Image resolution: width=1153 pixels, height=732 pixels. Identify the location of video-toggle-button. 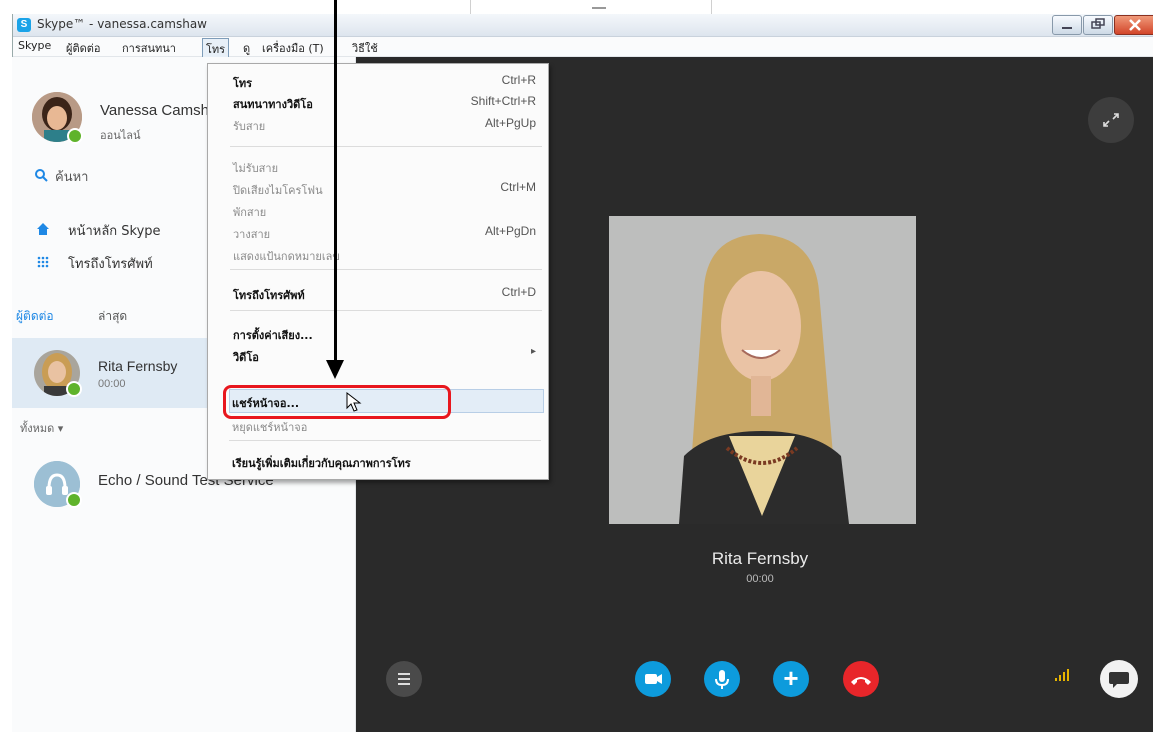
(653, 679).